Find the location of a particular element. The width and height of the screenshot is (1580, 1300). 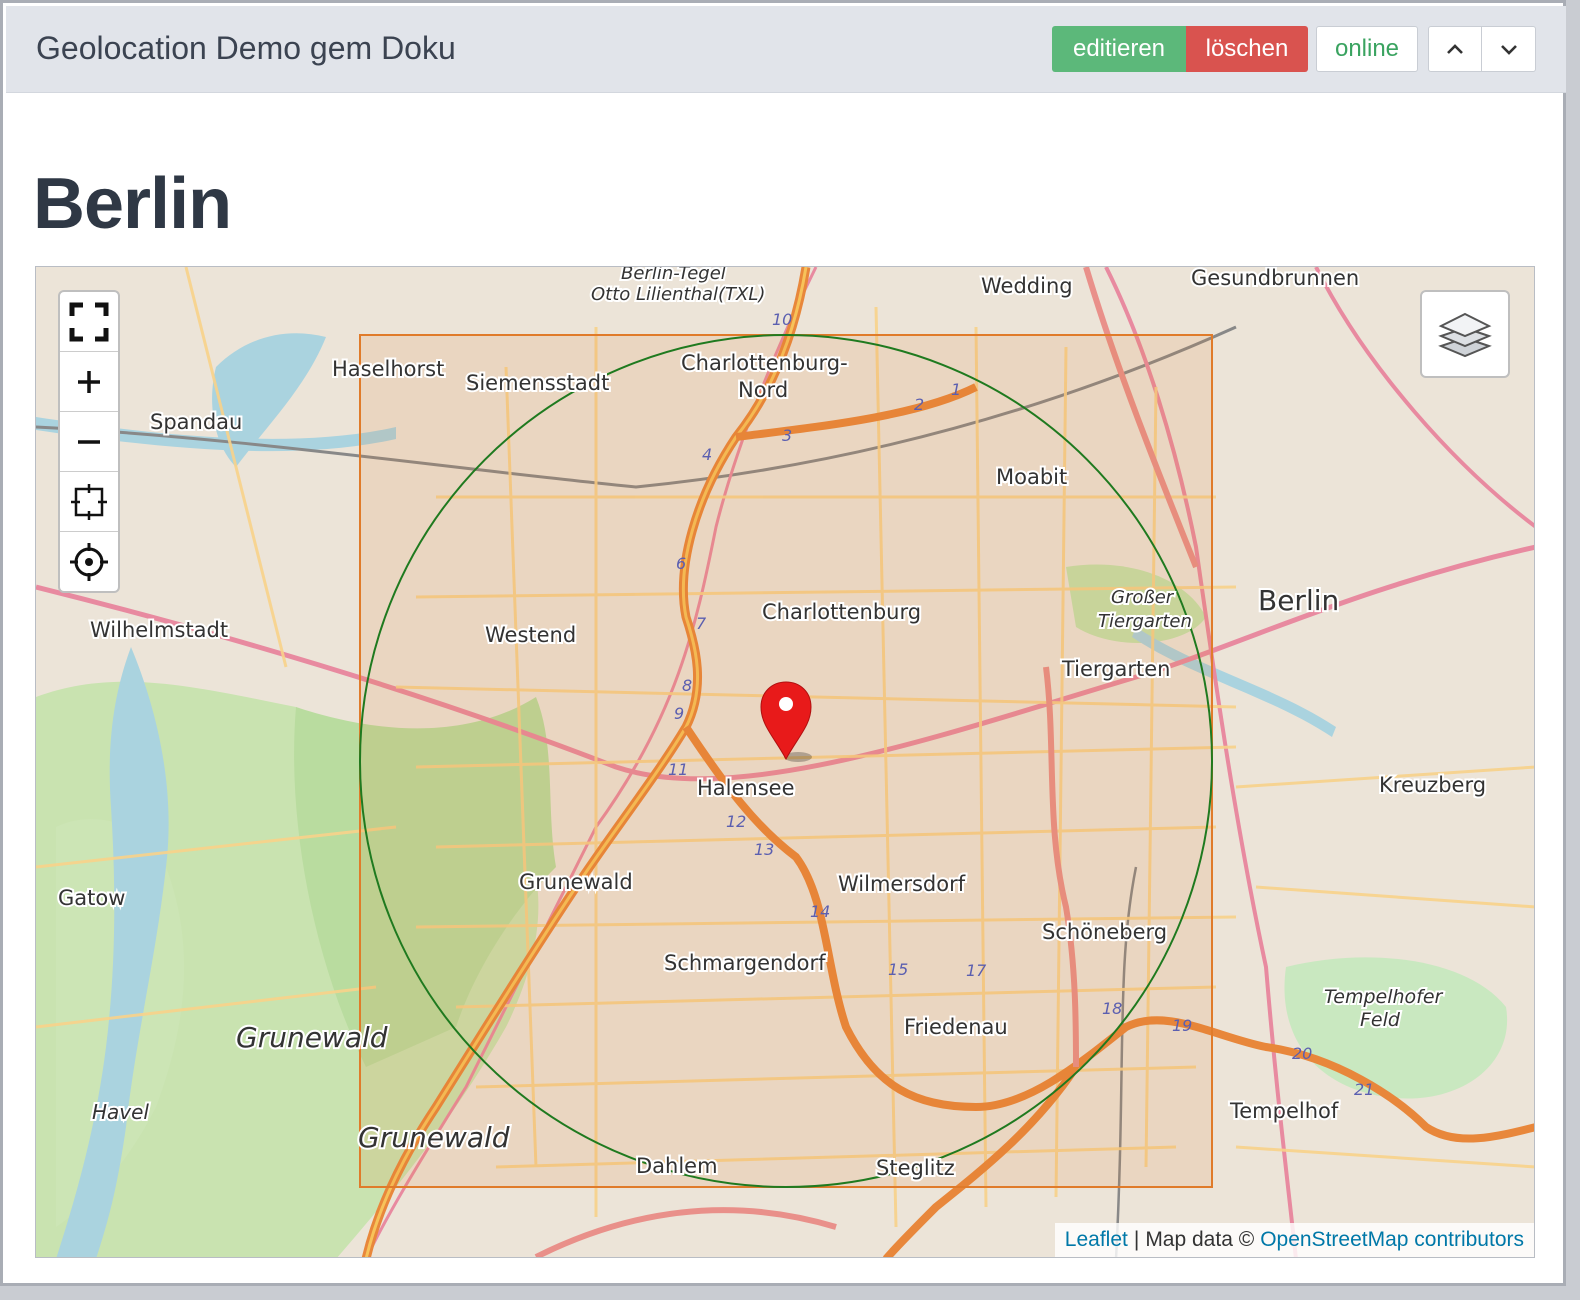

chevron-down-icon is located at coordinates (1508, 50).